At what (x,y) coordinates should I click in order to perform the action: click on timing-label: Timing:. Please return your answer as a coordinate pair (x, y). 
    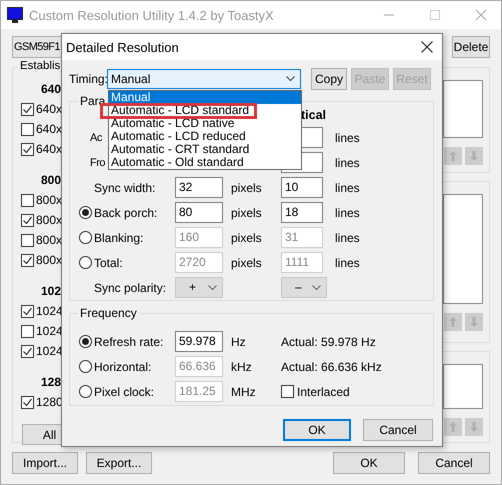
    Looking at the image, I should click on (88, 79).